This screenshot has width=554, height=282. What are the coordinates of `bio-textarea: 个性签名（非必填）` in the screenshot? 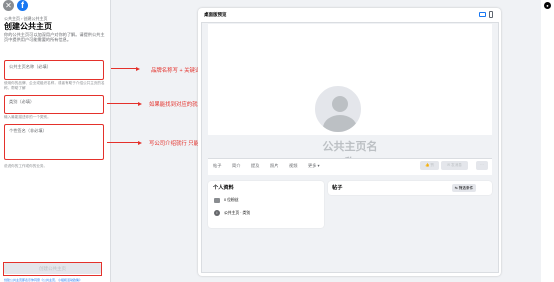 It's located at (54, 142).